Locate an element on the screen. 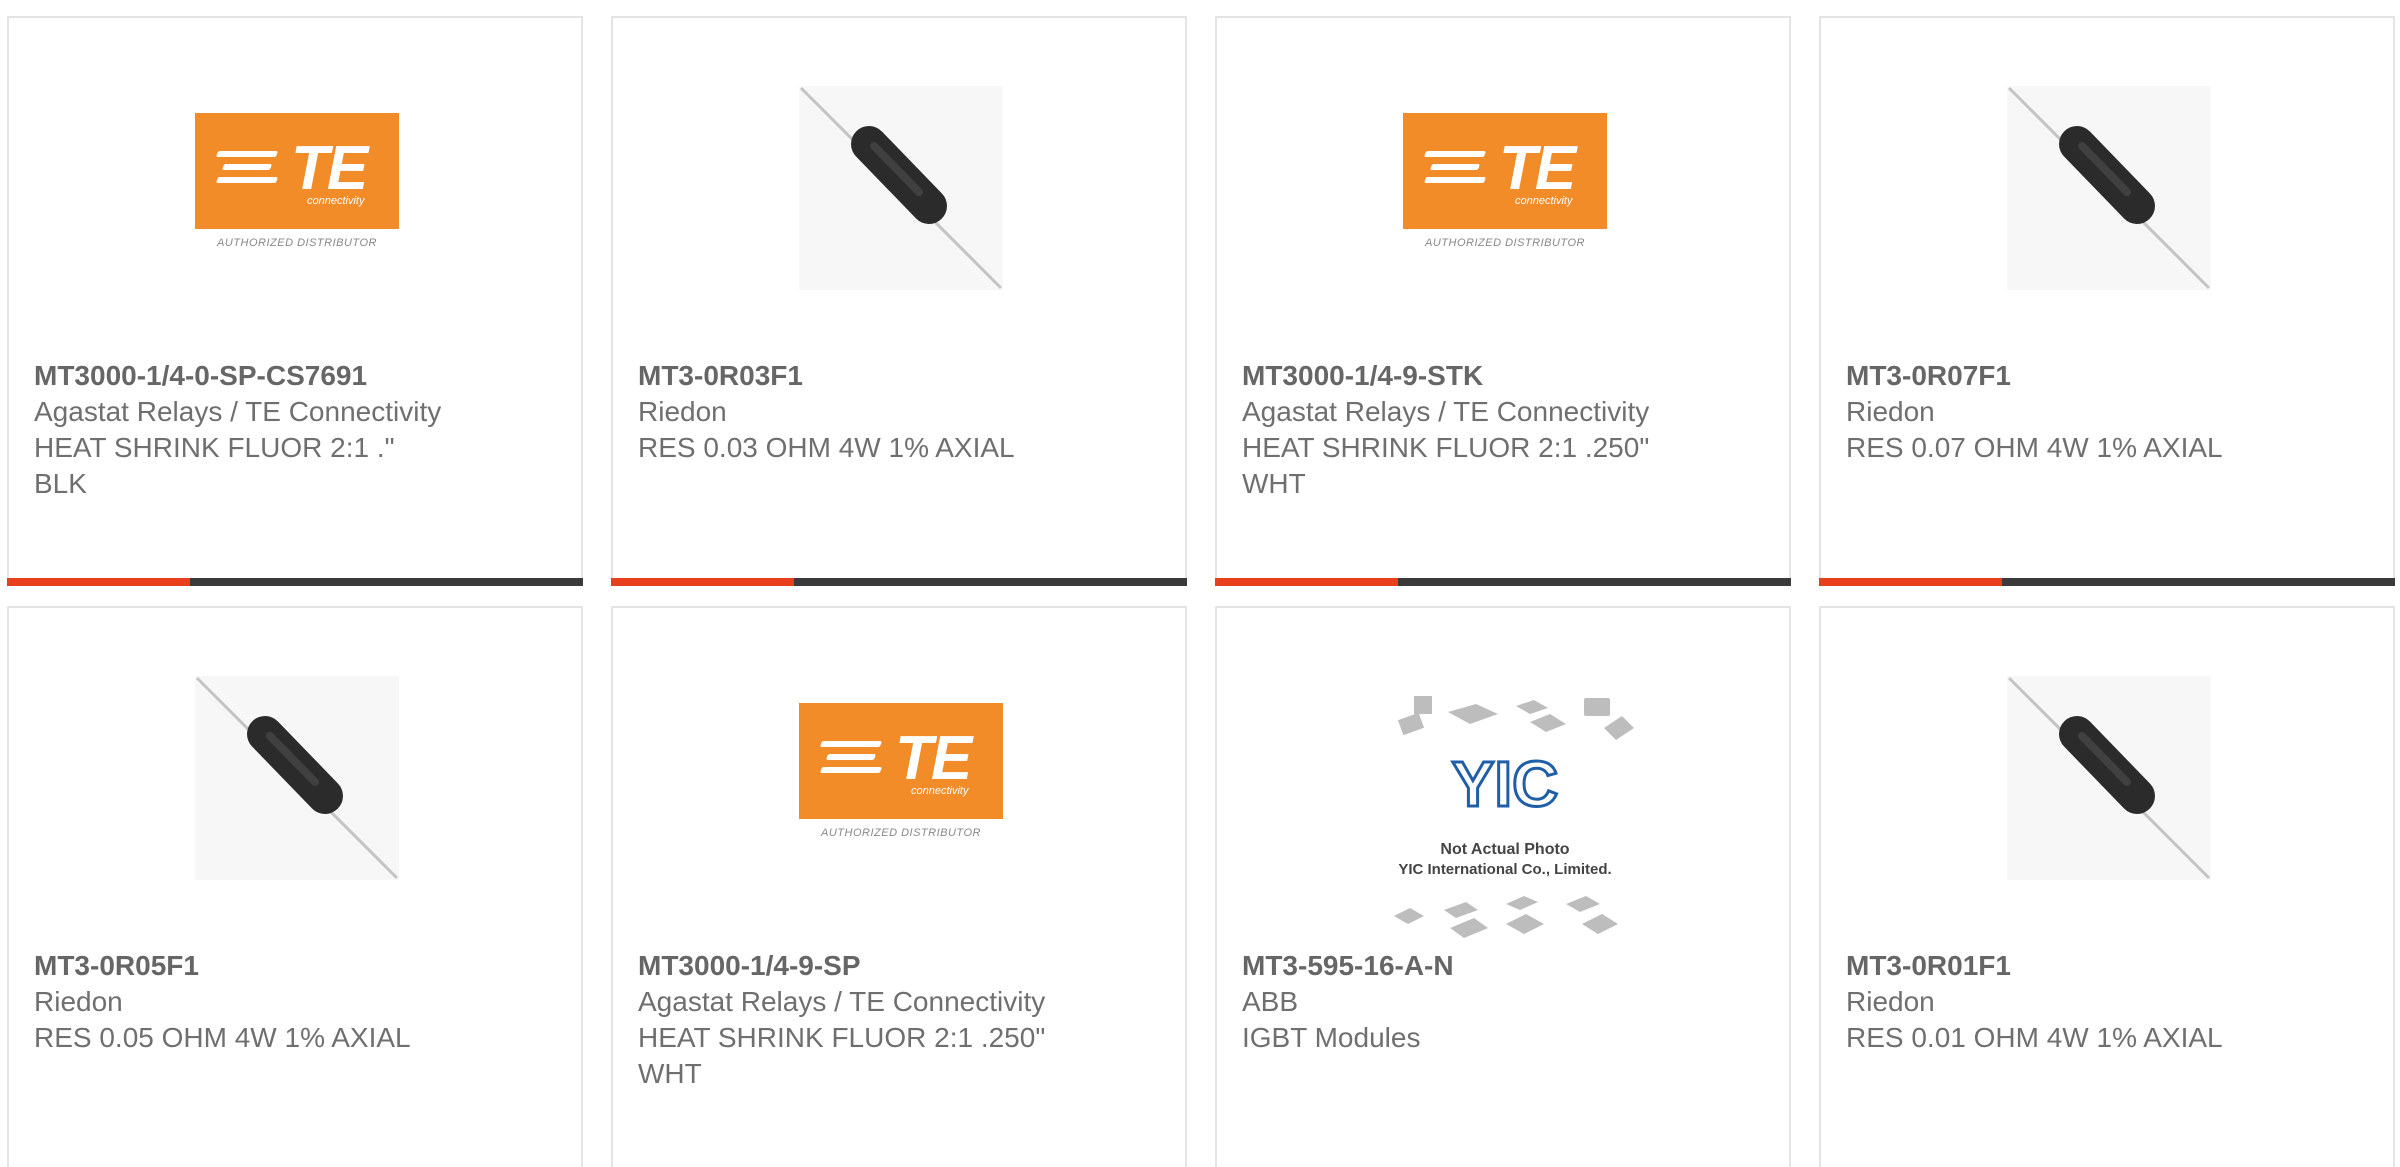  part-number: MT3-0R05F1 is located at coordinates (297, 966).